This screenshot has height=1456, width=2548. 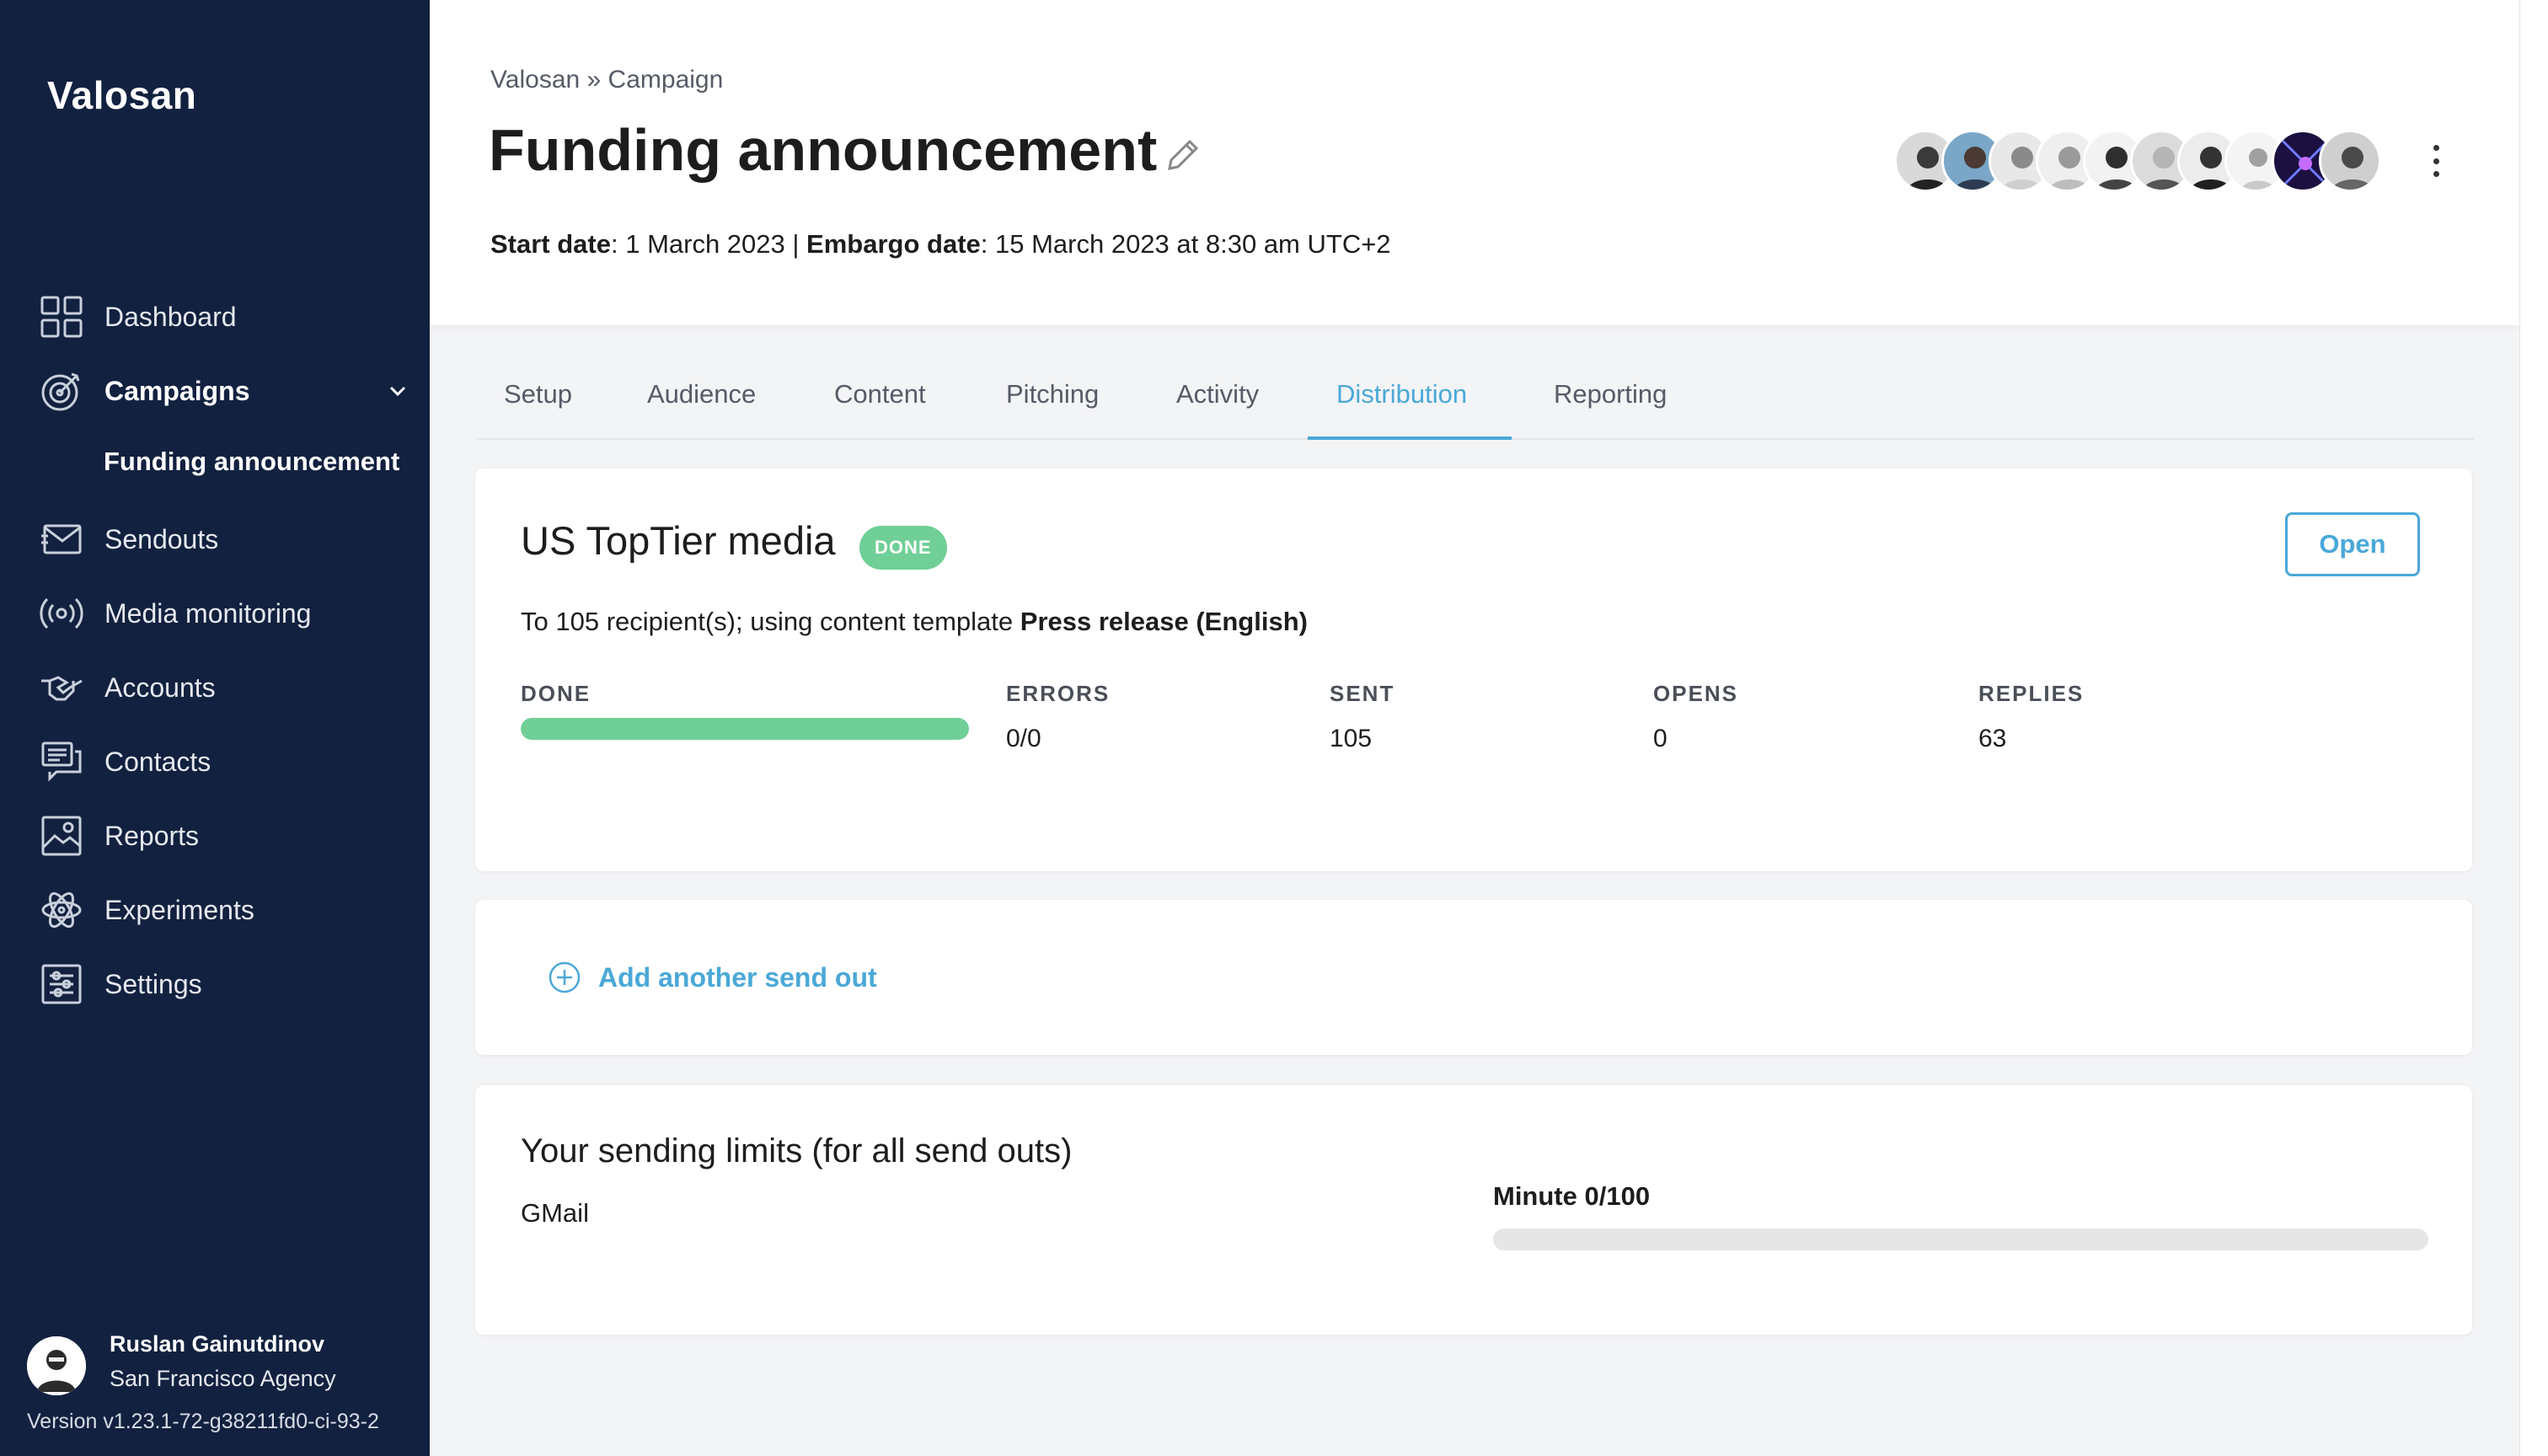 I want to click on stat-label-opens: OPENS, so click(x=1696, y=693).